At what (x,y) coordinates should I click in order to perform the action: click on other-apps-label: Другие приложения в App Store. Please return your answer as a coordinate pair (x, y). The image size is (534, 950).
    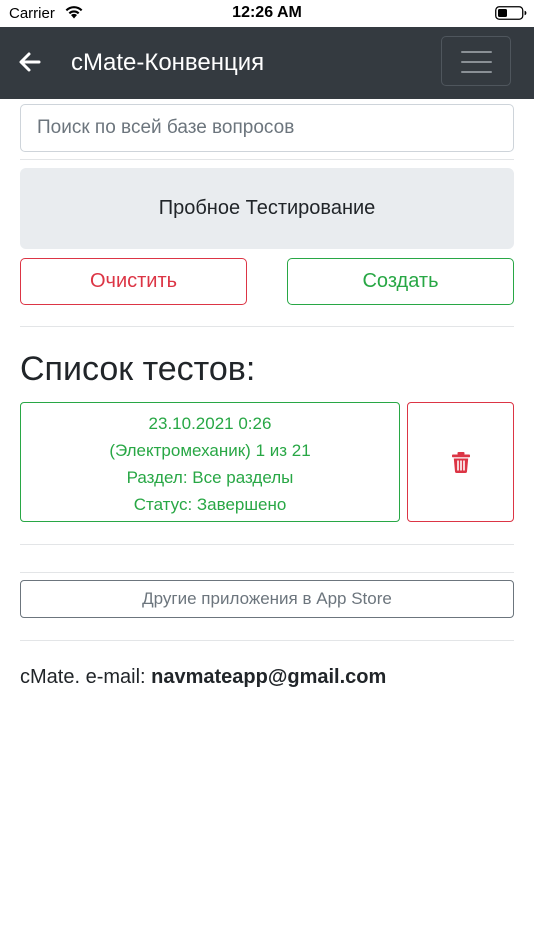
    Looking at the image, I should click on (267, 598).